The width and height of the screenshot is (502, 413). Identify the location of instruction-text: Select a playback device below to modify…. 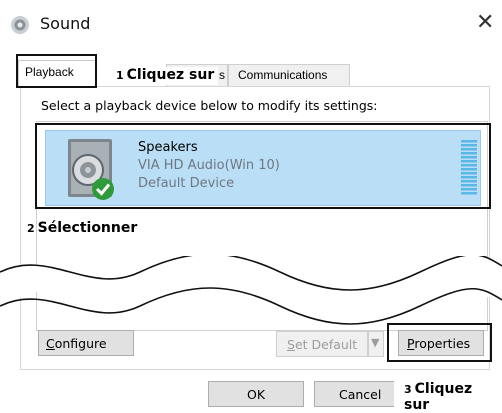
(209, 105).